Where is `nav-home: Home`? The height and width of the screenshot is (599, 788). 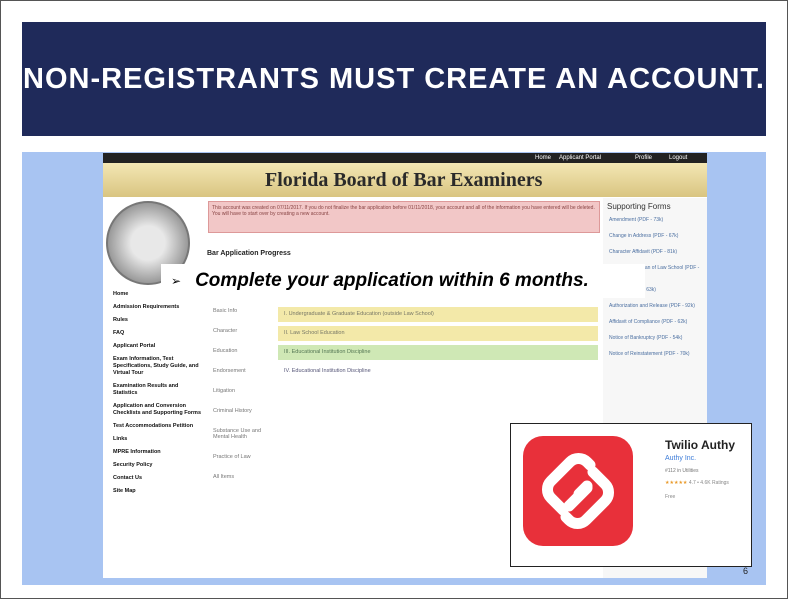 nav-home: Home is located at coordinates (543, 158).